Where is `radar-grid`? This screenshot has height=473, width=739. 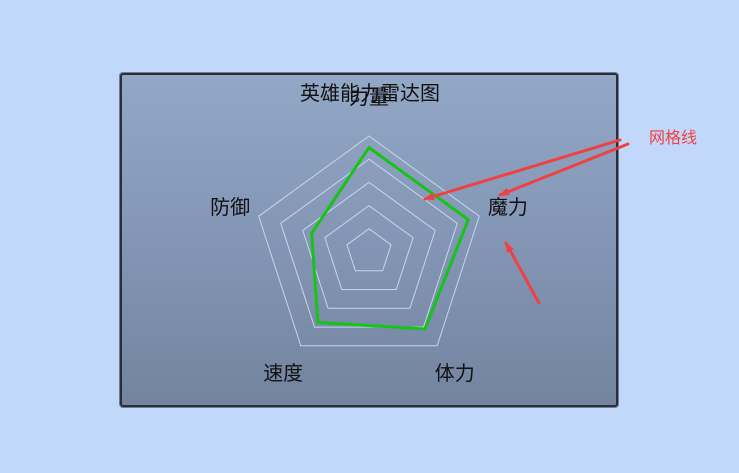 radar-grid is located at coordinates (369, 241).